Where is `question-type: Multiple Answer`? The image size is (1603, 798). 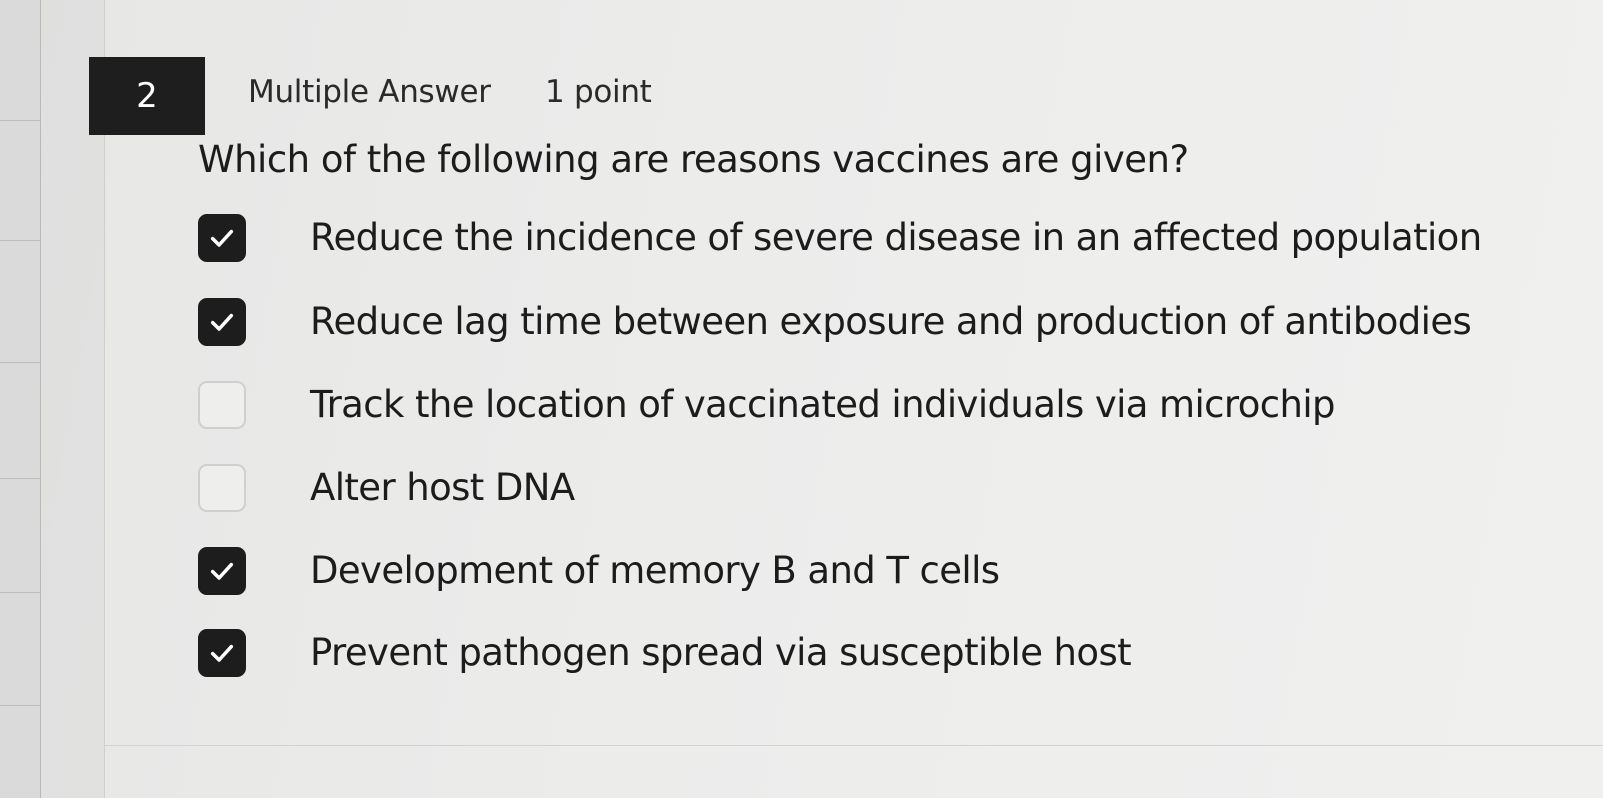 question-type: Multiple Answer is located at coordinates (369, 92).